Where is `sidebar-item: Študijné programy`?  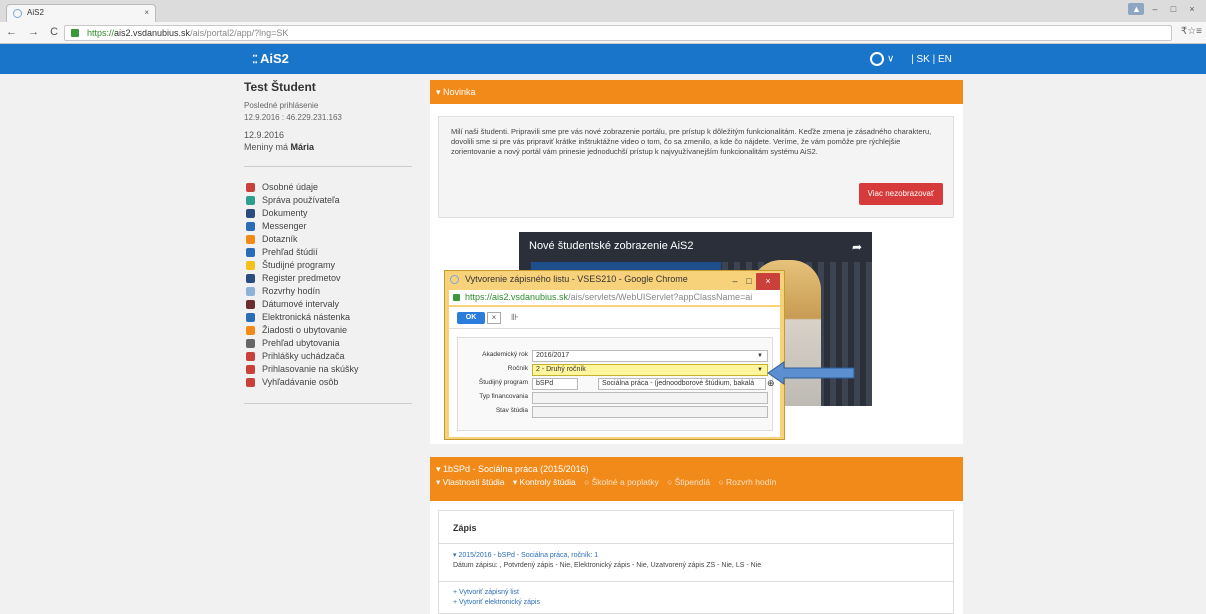 sidebar-item: Študijné programy is located at coordinates (328, 265).